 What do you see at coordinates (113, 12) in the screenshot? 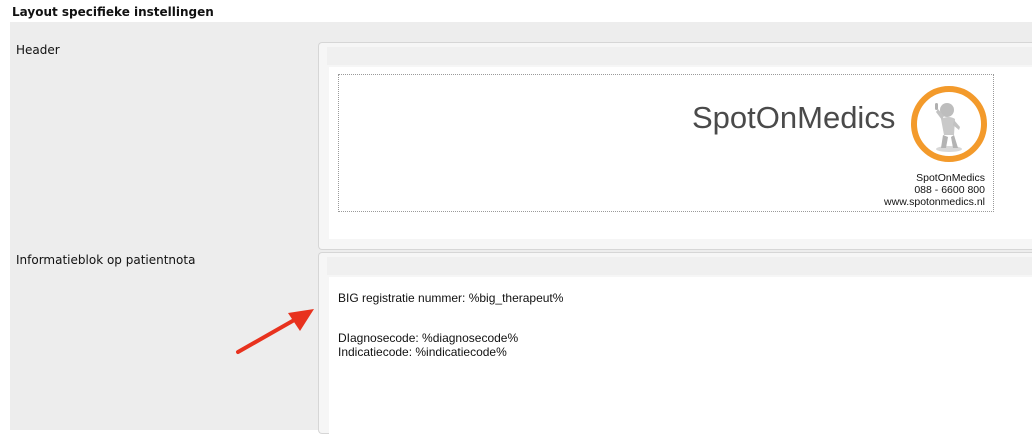
I see `section-title: Layout specifieke instellingen` at bounding box center [113, 12].